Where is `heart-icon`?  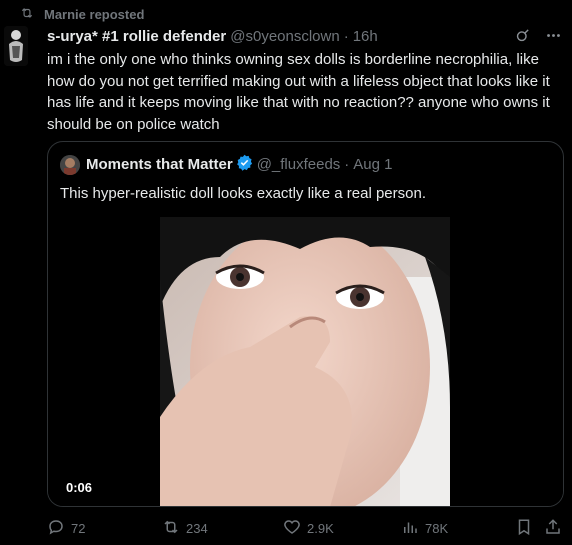
heart-icon is located at coordinates (292, 528).